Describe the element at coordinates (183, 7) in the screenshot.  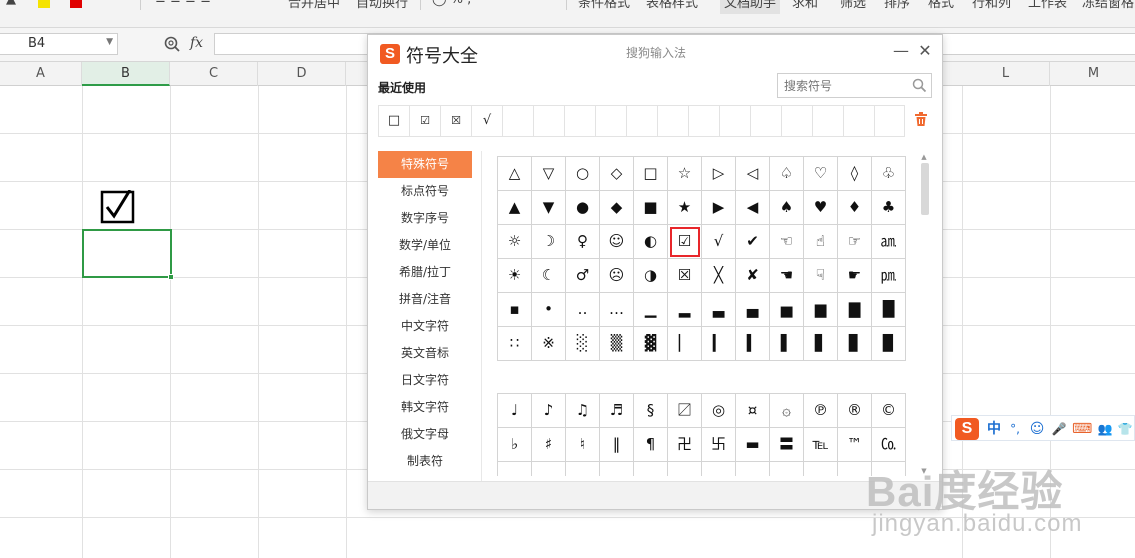
I see `align-icons: ≡ ≡ ≡ ≡` at that location.